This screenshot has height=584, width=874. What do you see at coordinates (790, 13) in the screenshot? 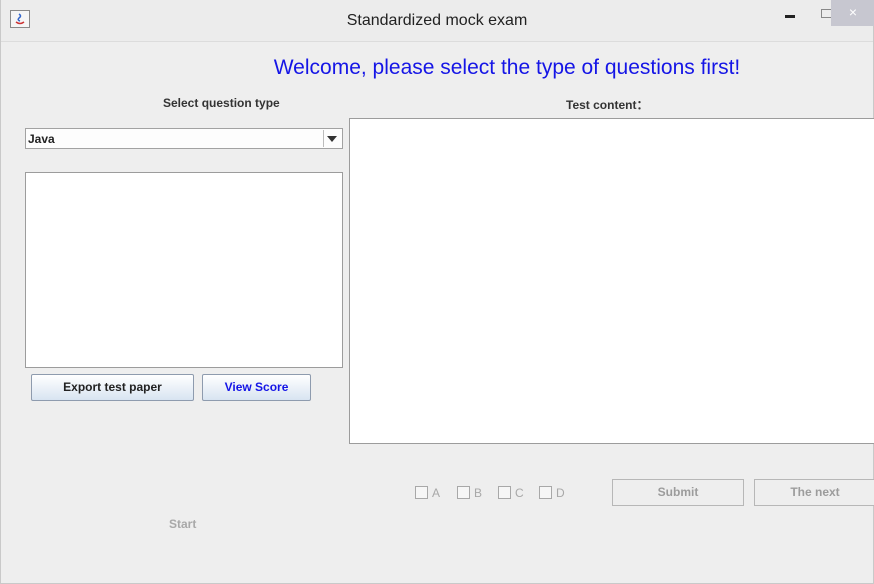
I see `minimize-button` at bounding box center [790, 13].